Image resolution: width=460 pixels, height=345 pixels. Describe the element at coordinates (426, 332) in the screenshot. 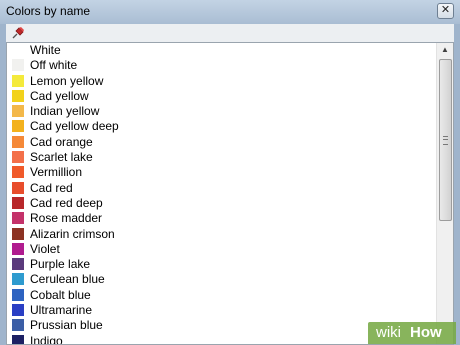

I see `watermark-how-text: How` at that location.